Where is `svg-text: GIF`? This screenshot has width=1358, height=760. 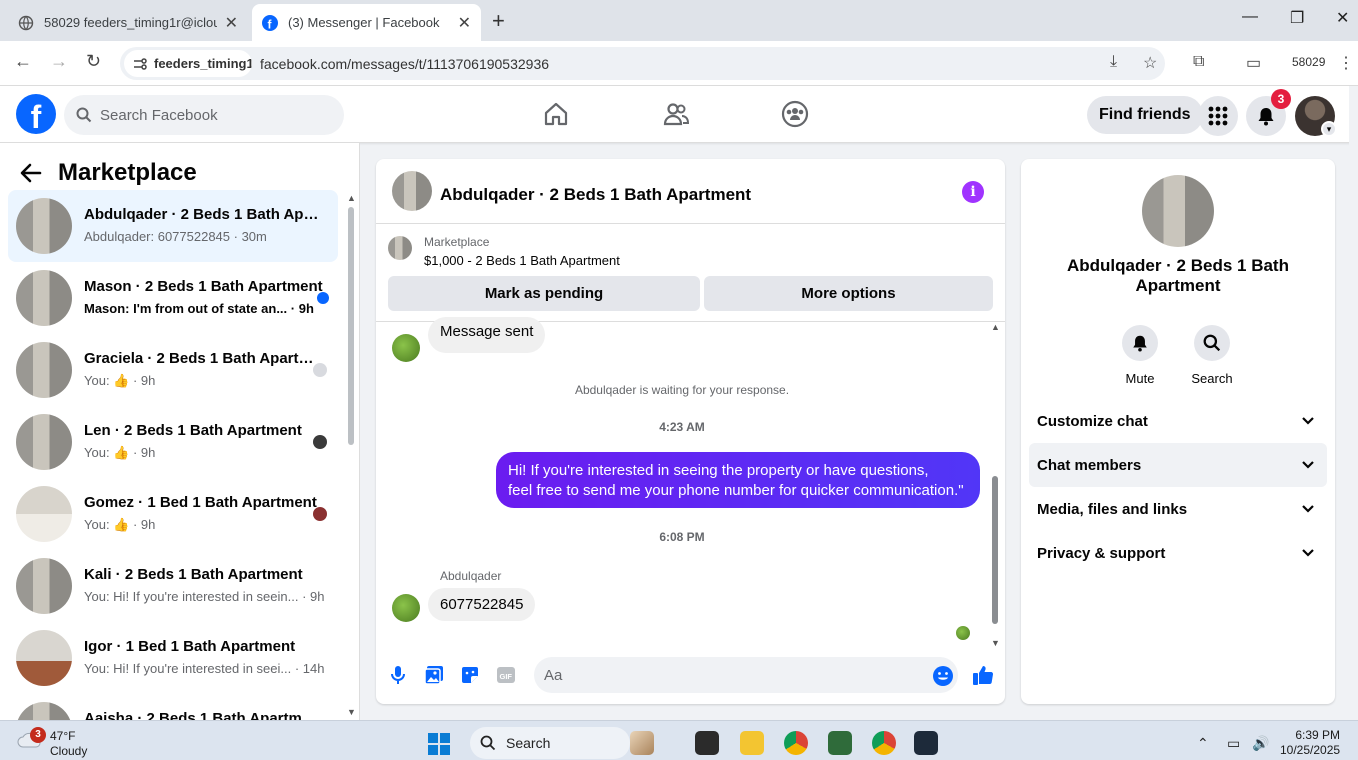
svg-text: GIF is located at coordinates (506, 676).